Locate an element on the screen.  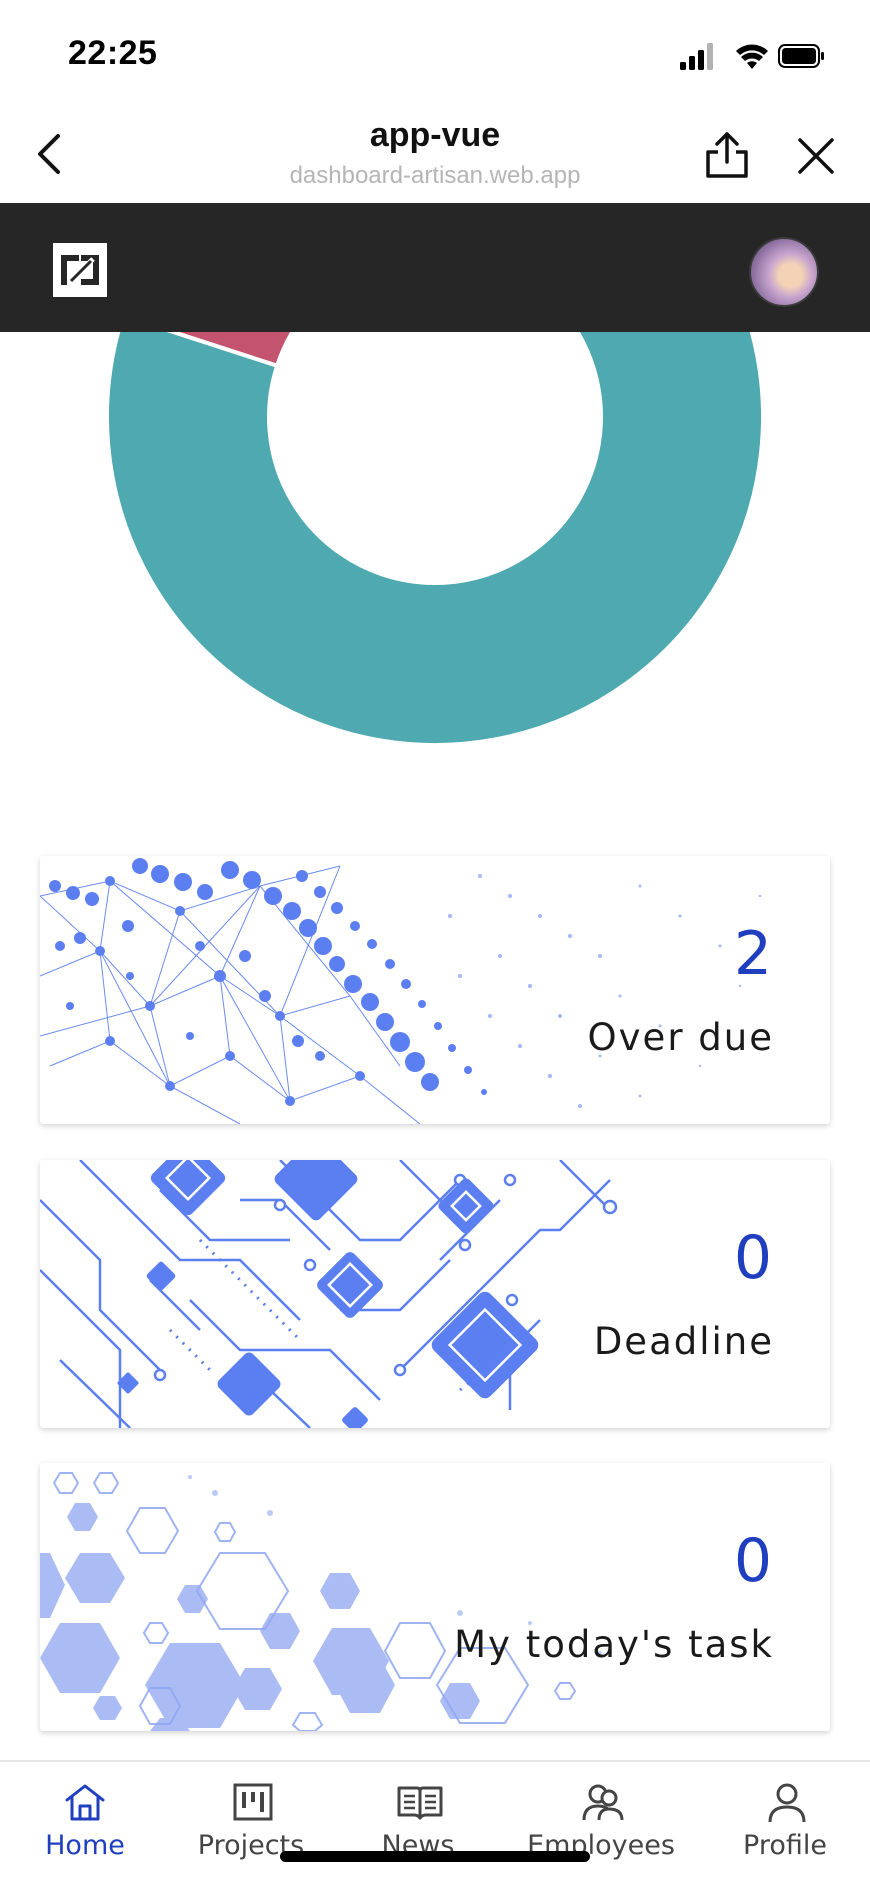
overdue-card: 2 Over due is located at coordinates (435, 990).